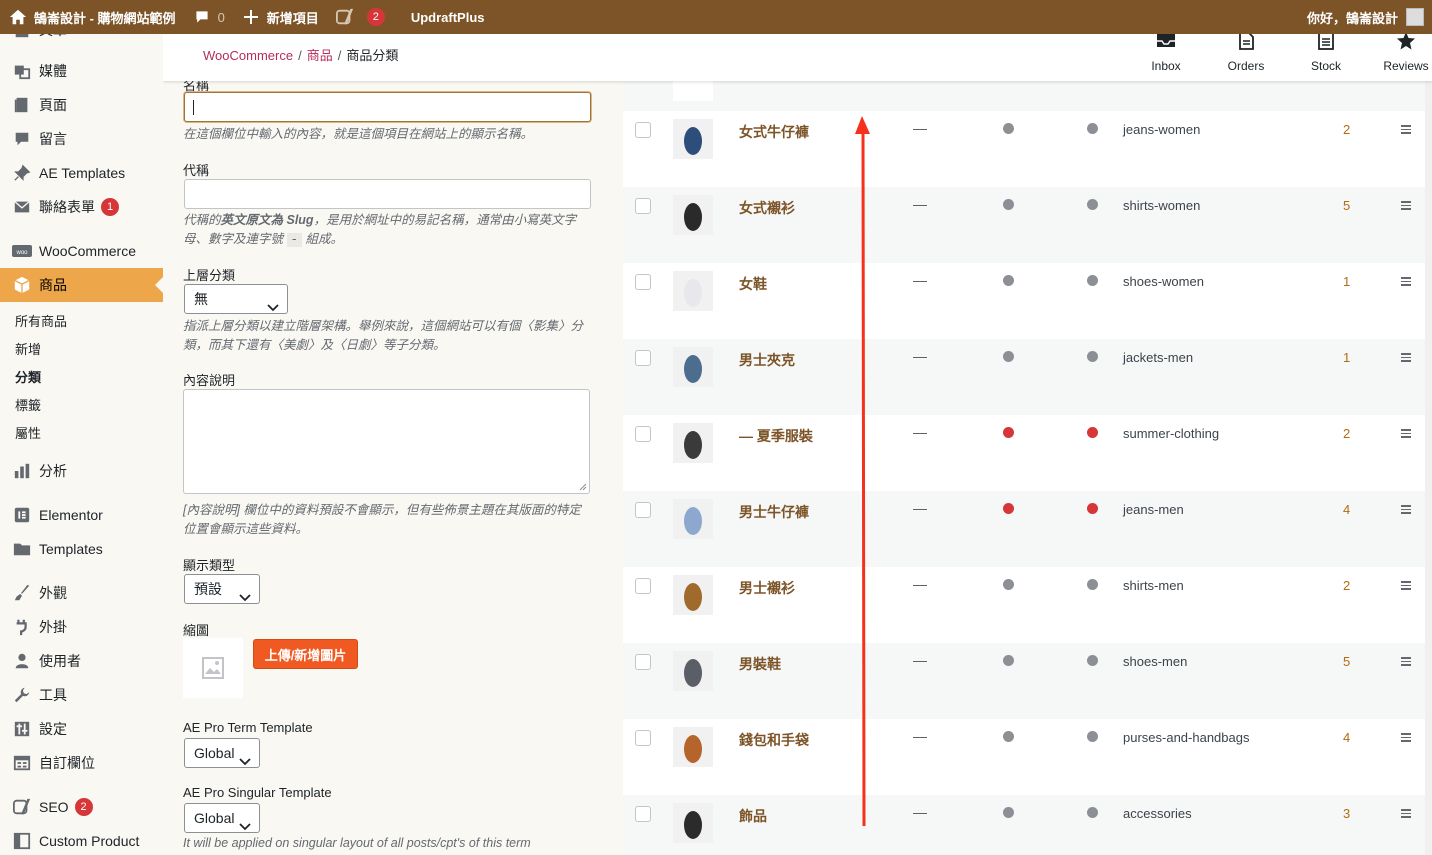 This screenshot has height=855, width=1432. Describe the element at coordinates (280, 17) in the screenshot. I see `new-content-link: 新增項目` at that location.